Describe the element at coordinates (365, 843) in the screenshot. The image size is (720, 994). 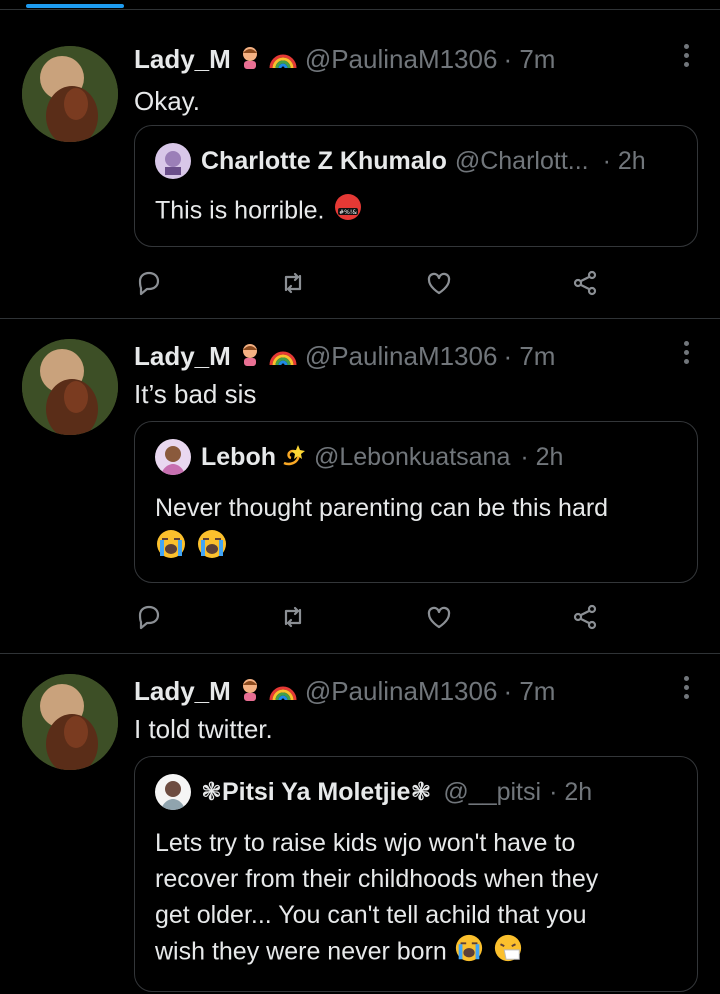
I see `quoted-text-line: Lets try to raise kids wjo won't have to` at that location.